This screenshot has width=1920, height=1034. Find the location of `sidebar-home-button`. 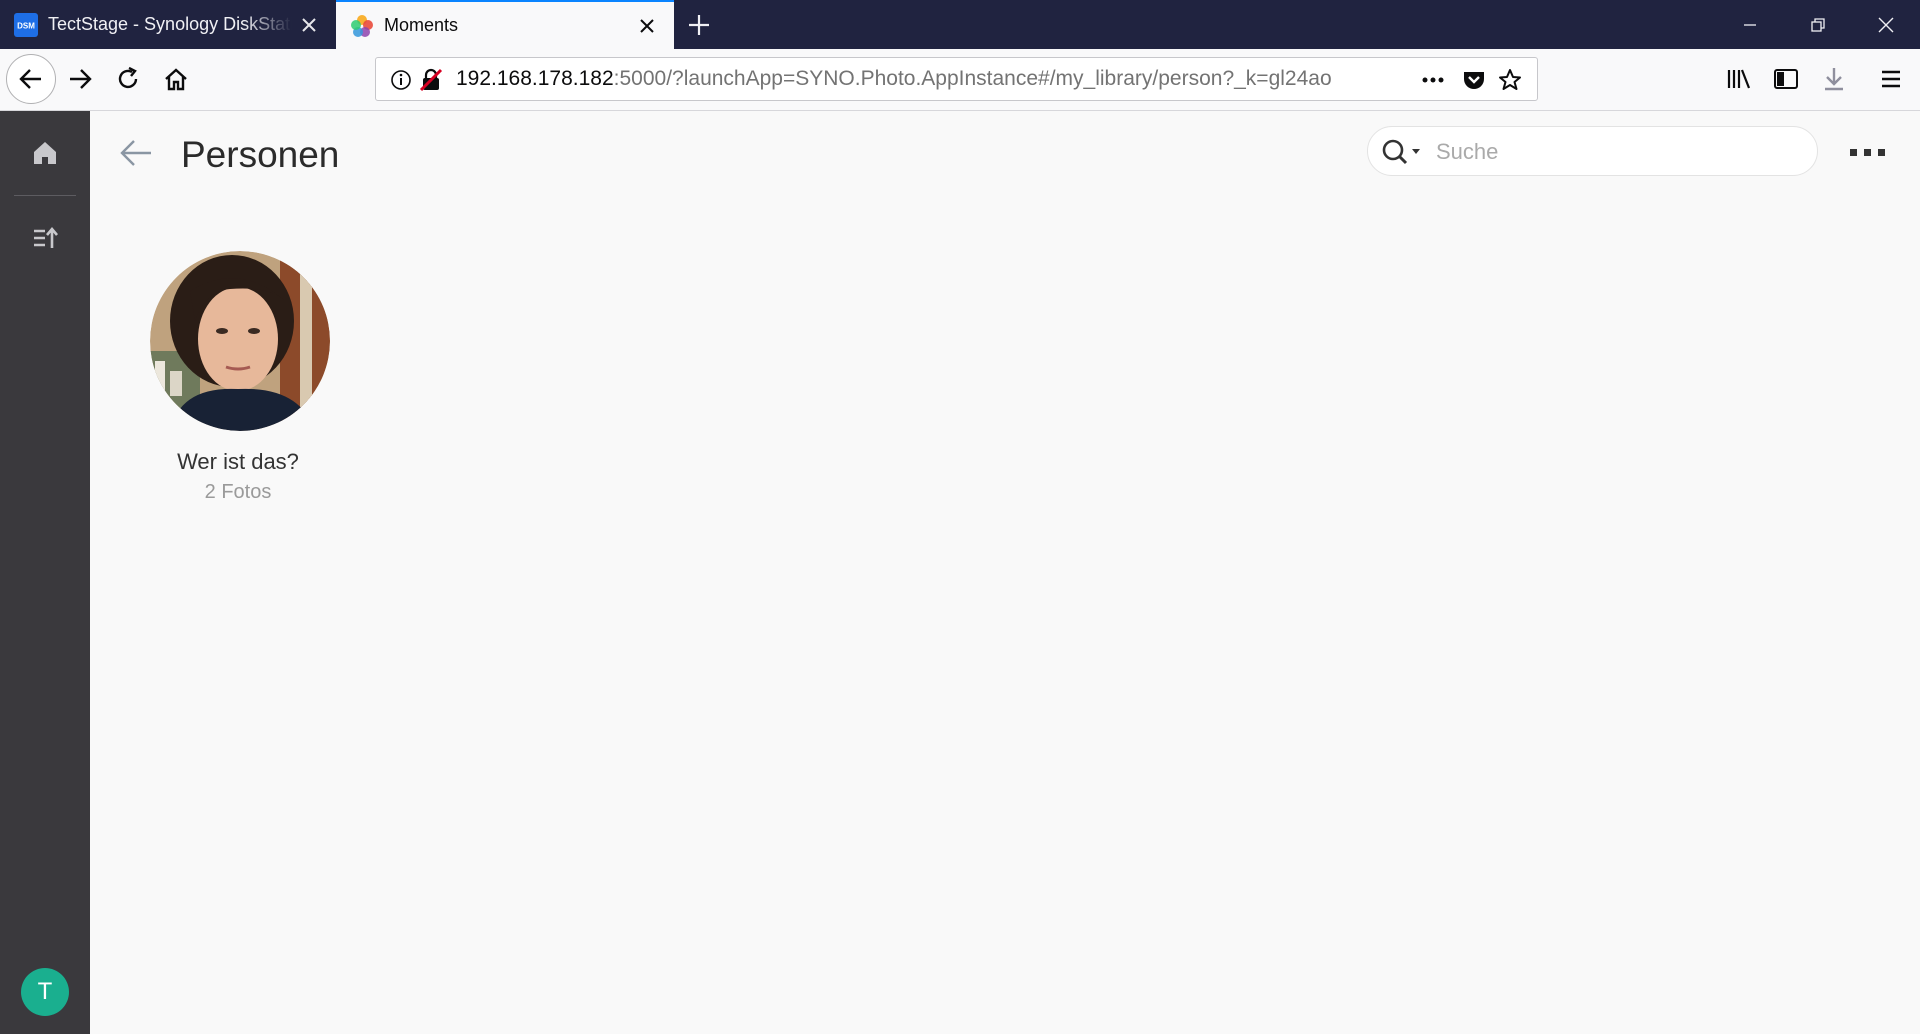

sidebar-home-button is located at coordinates (45, 153).